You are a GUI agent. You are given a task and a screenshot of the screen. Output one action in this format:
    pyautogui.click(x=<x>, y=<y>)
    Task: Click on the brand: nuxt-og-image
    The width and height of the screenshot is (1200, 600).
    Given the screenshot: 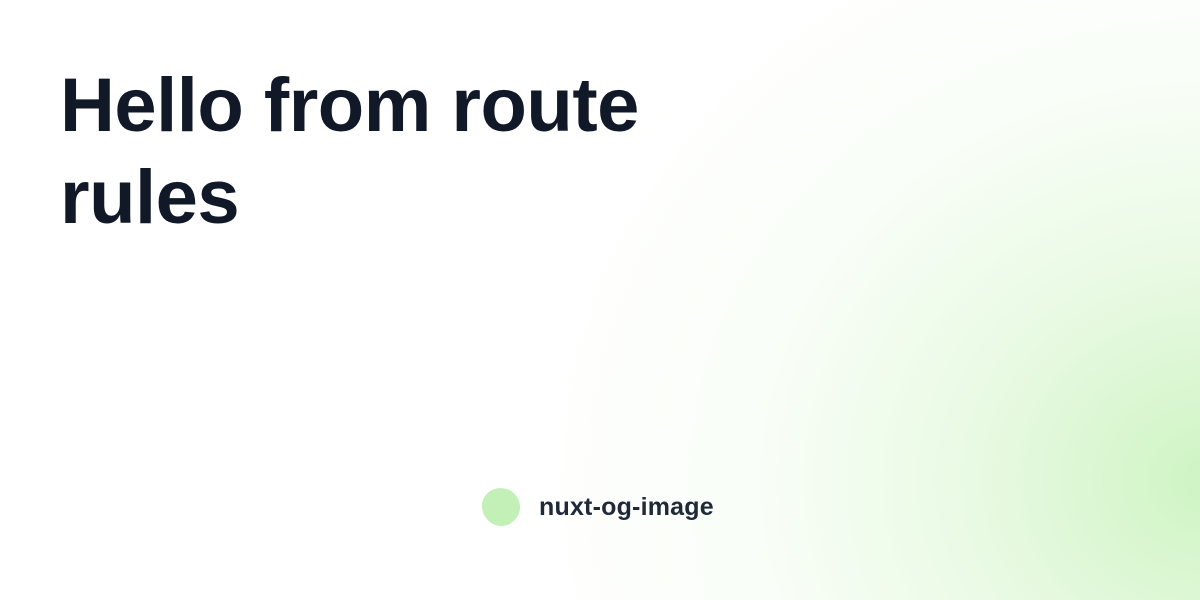 What is the action you would take?
    pyautogui.click(x=596, y=507)
    